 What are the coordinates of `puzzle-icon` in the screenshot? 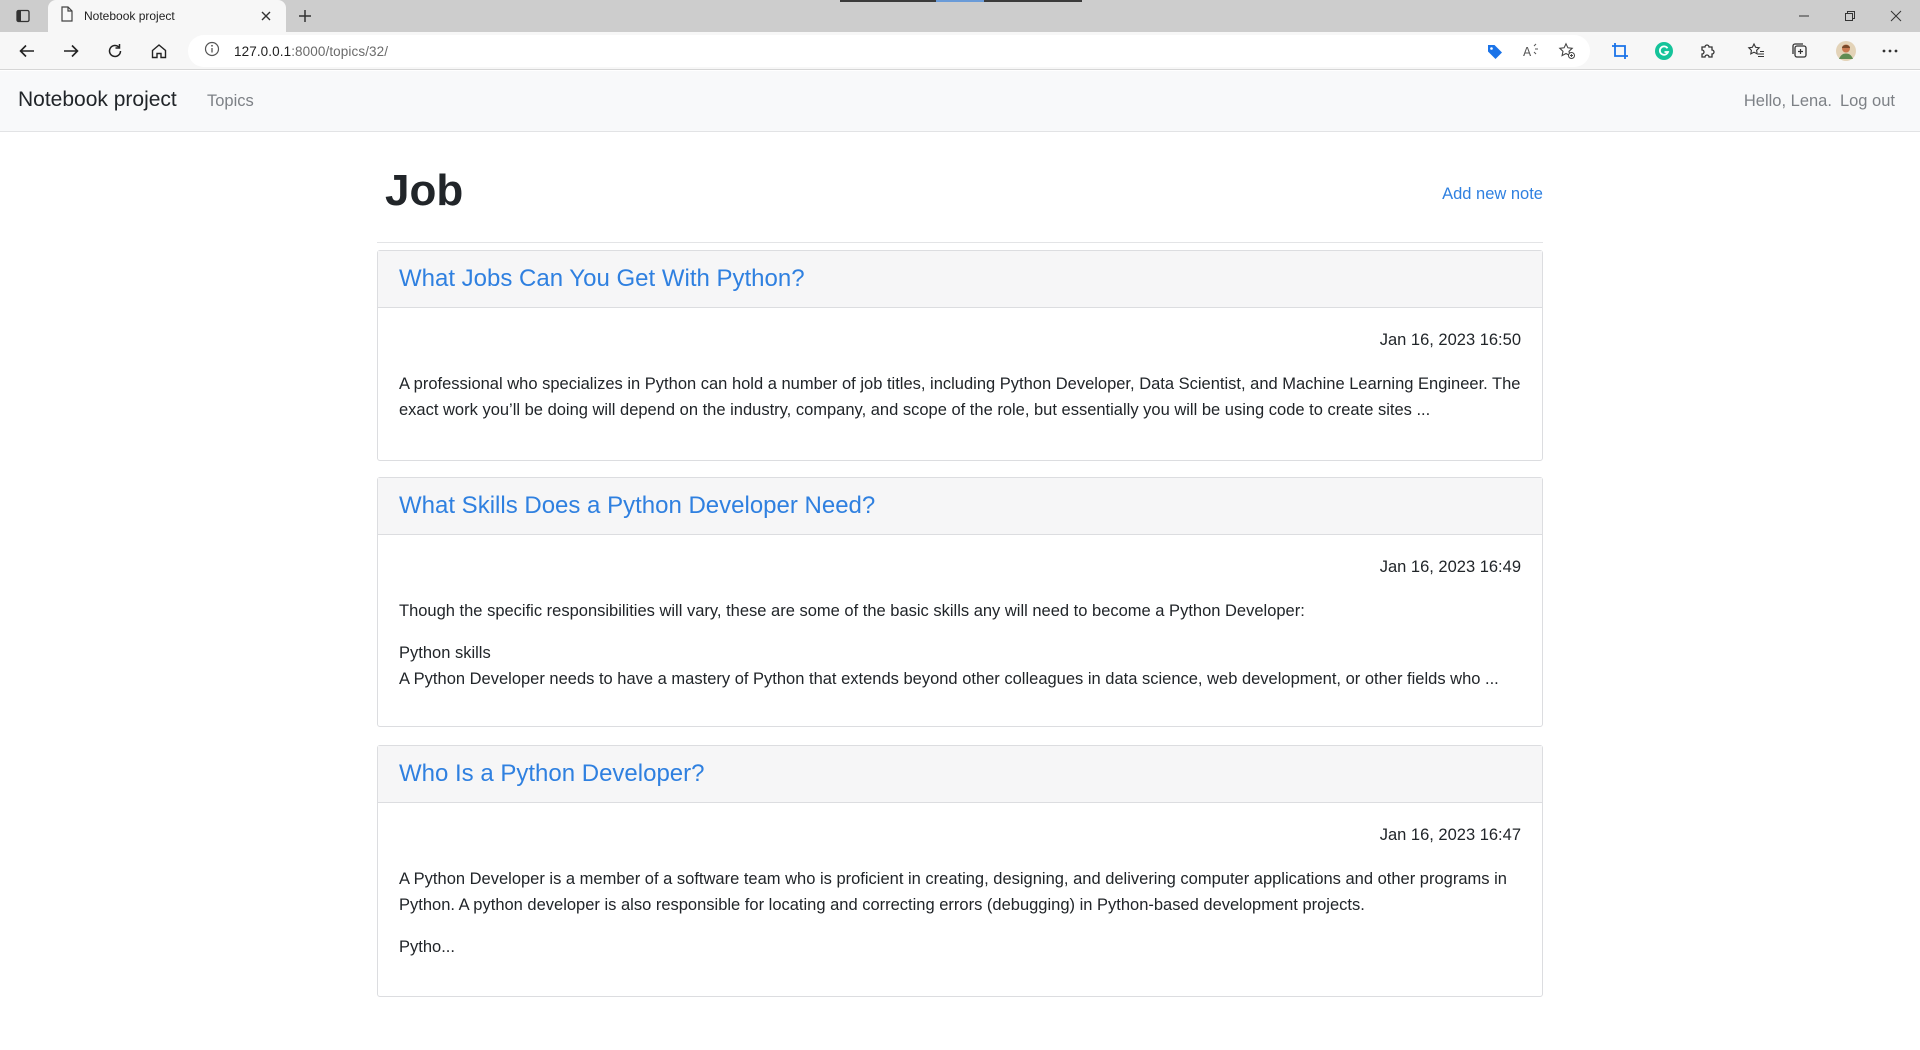 It's located at (1708, 51).